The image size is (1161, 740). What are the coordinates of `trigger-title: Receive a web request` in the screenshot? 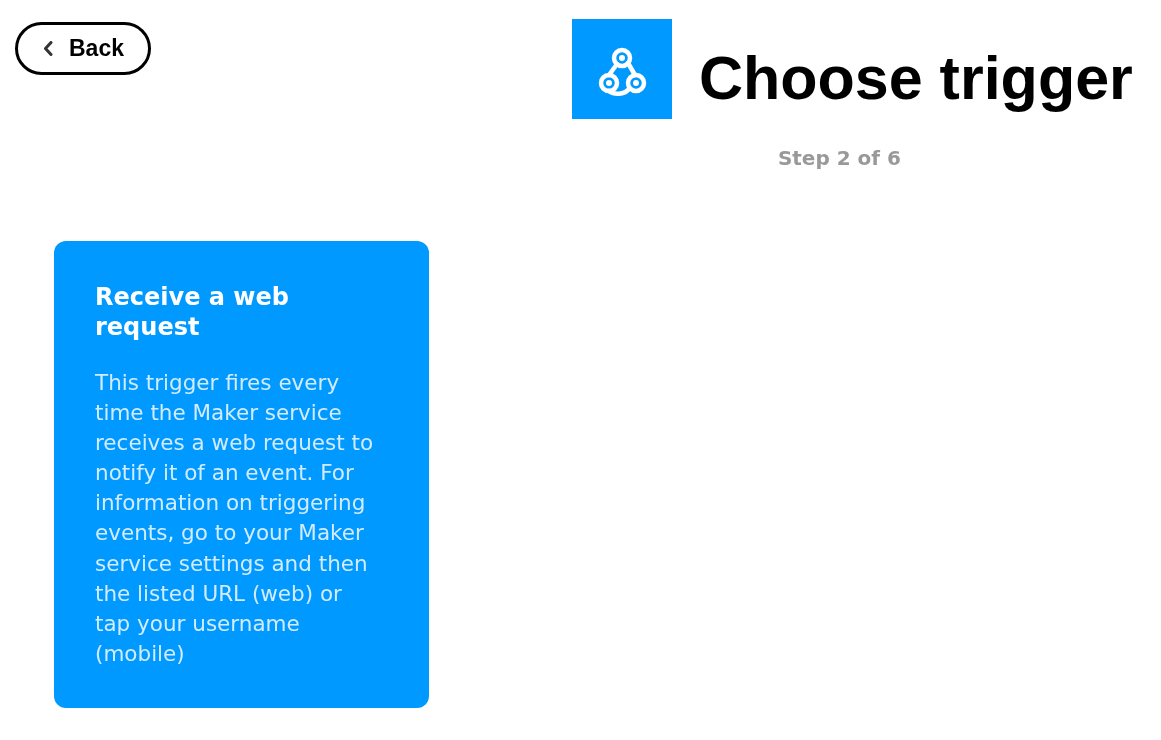 It's located at (192, 312).